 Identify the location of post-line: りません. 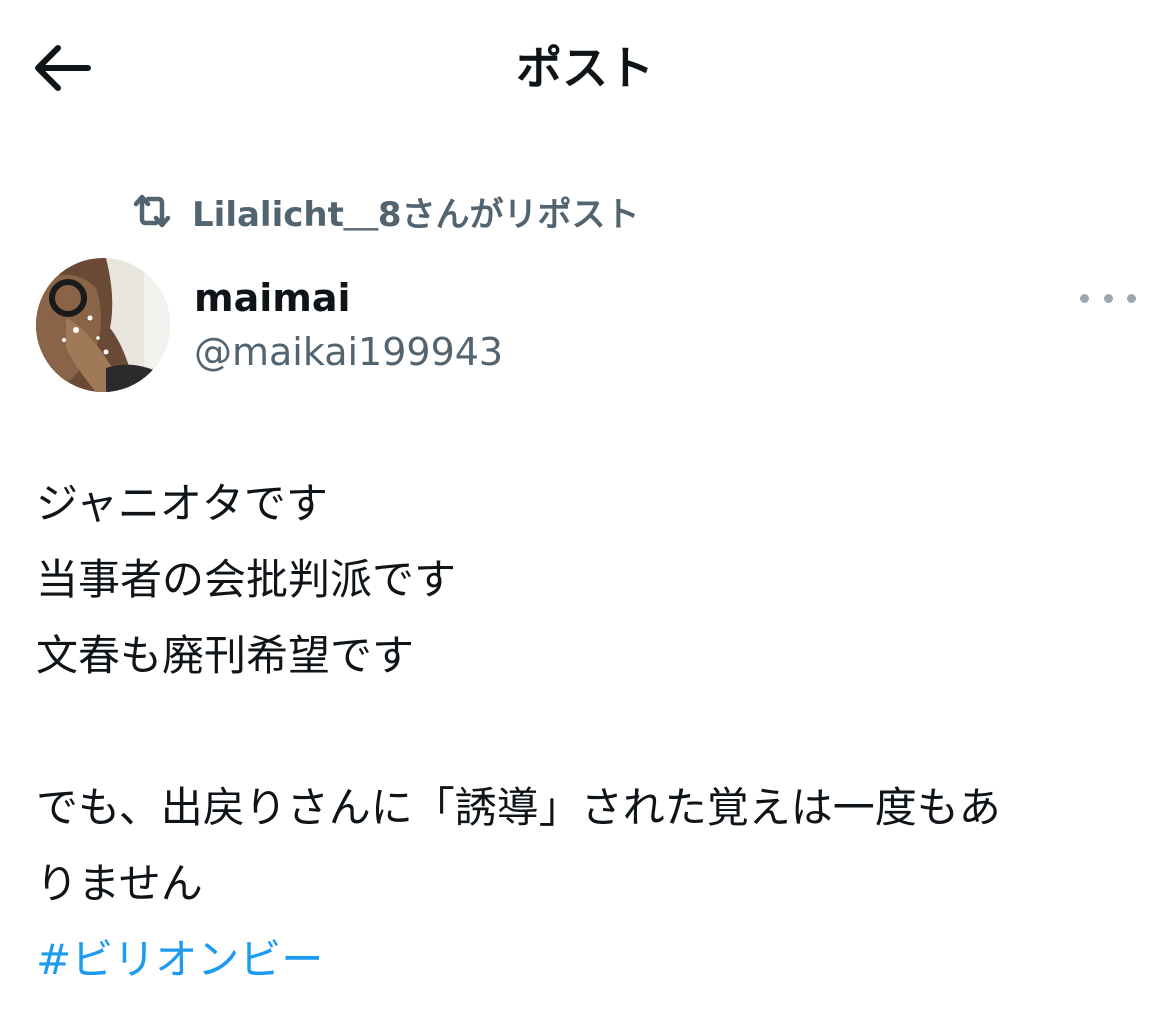
(119, 883).